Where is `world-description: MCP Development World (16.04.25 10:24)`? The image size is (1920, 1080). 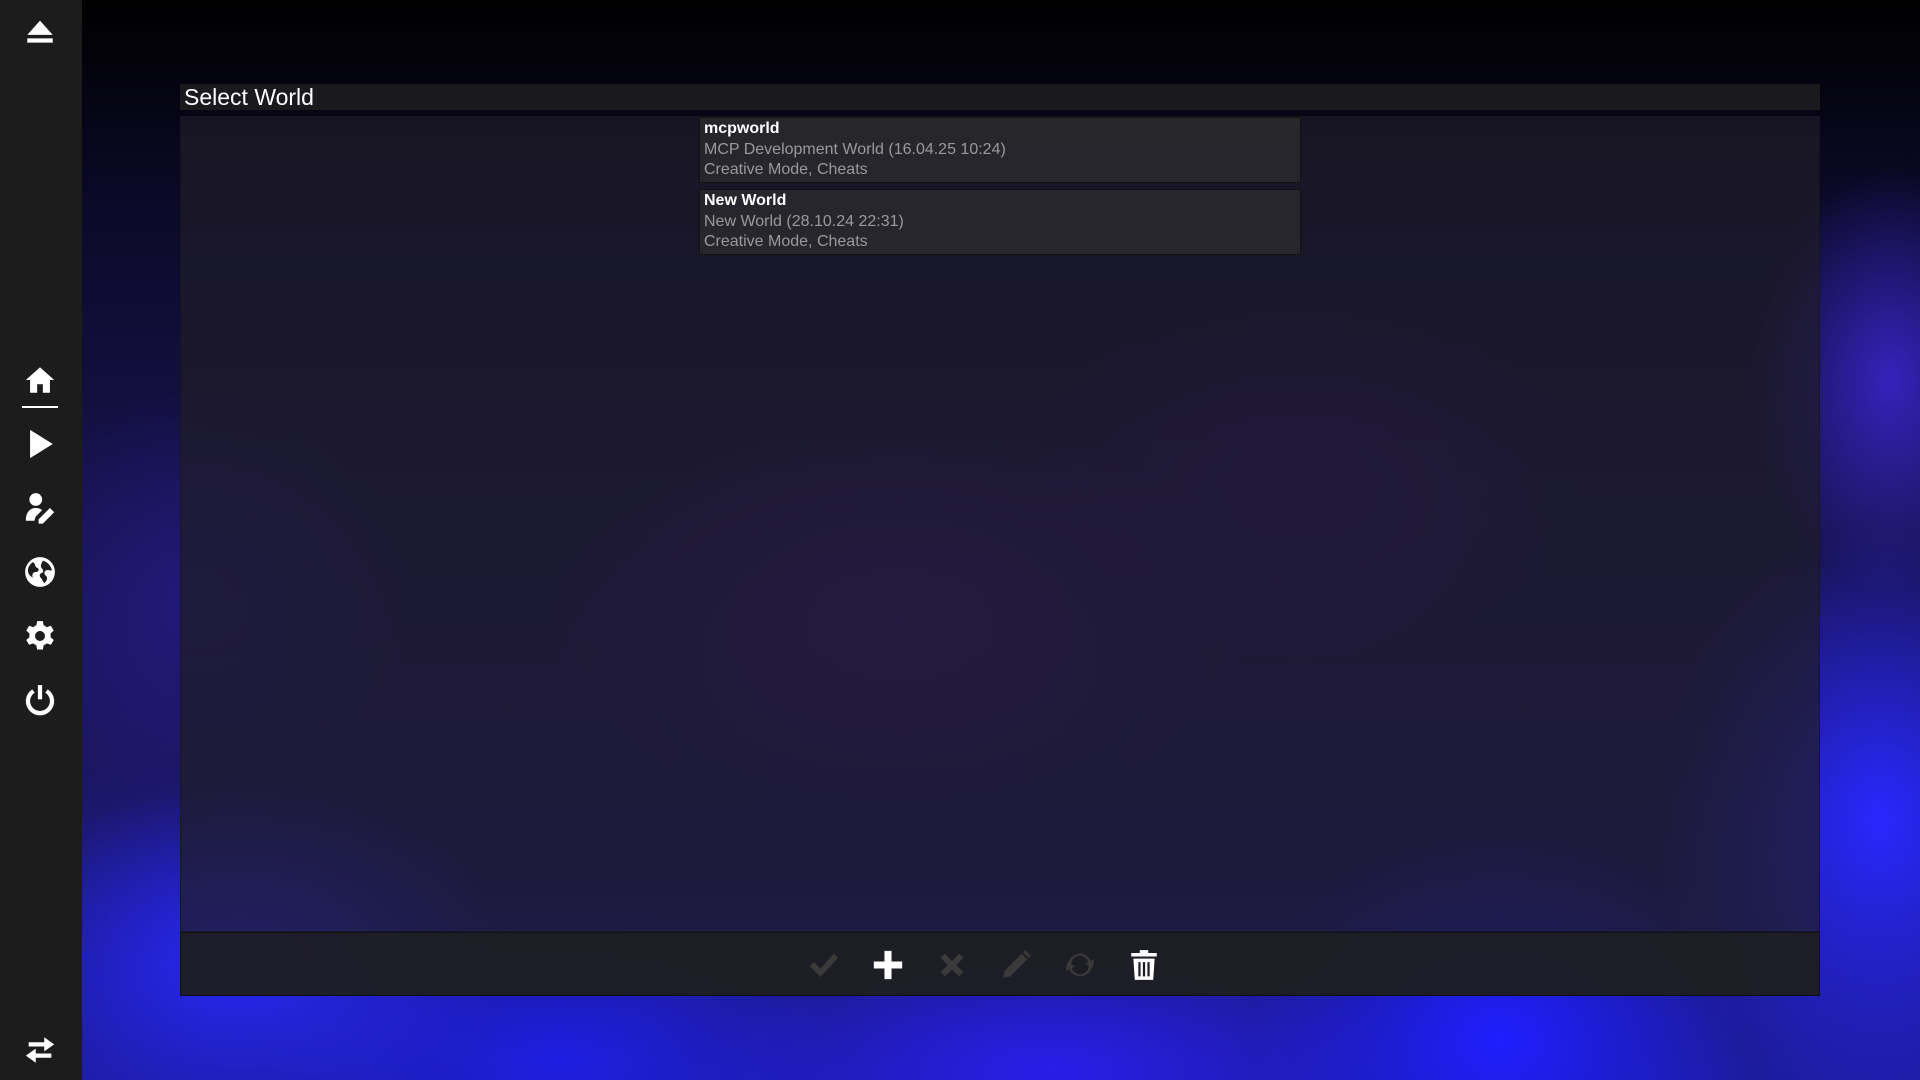
world-description: MCP Development World (16.04.25 10:24) is located at coordinates (855, 149).